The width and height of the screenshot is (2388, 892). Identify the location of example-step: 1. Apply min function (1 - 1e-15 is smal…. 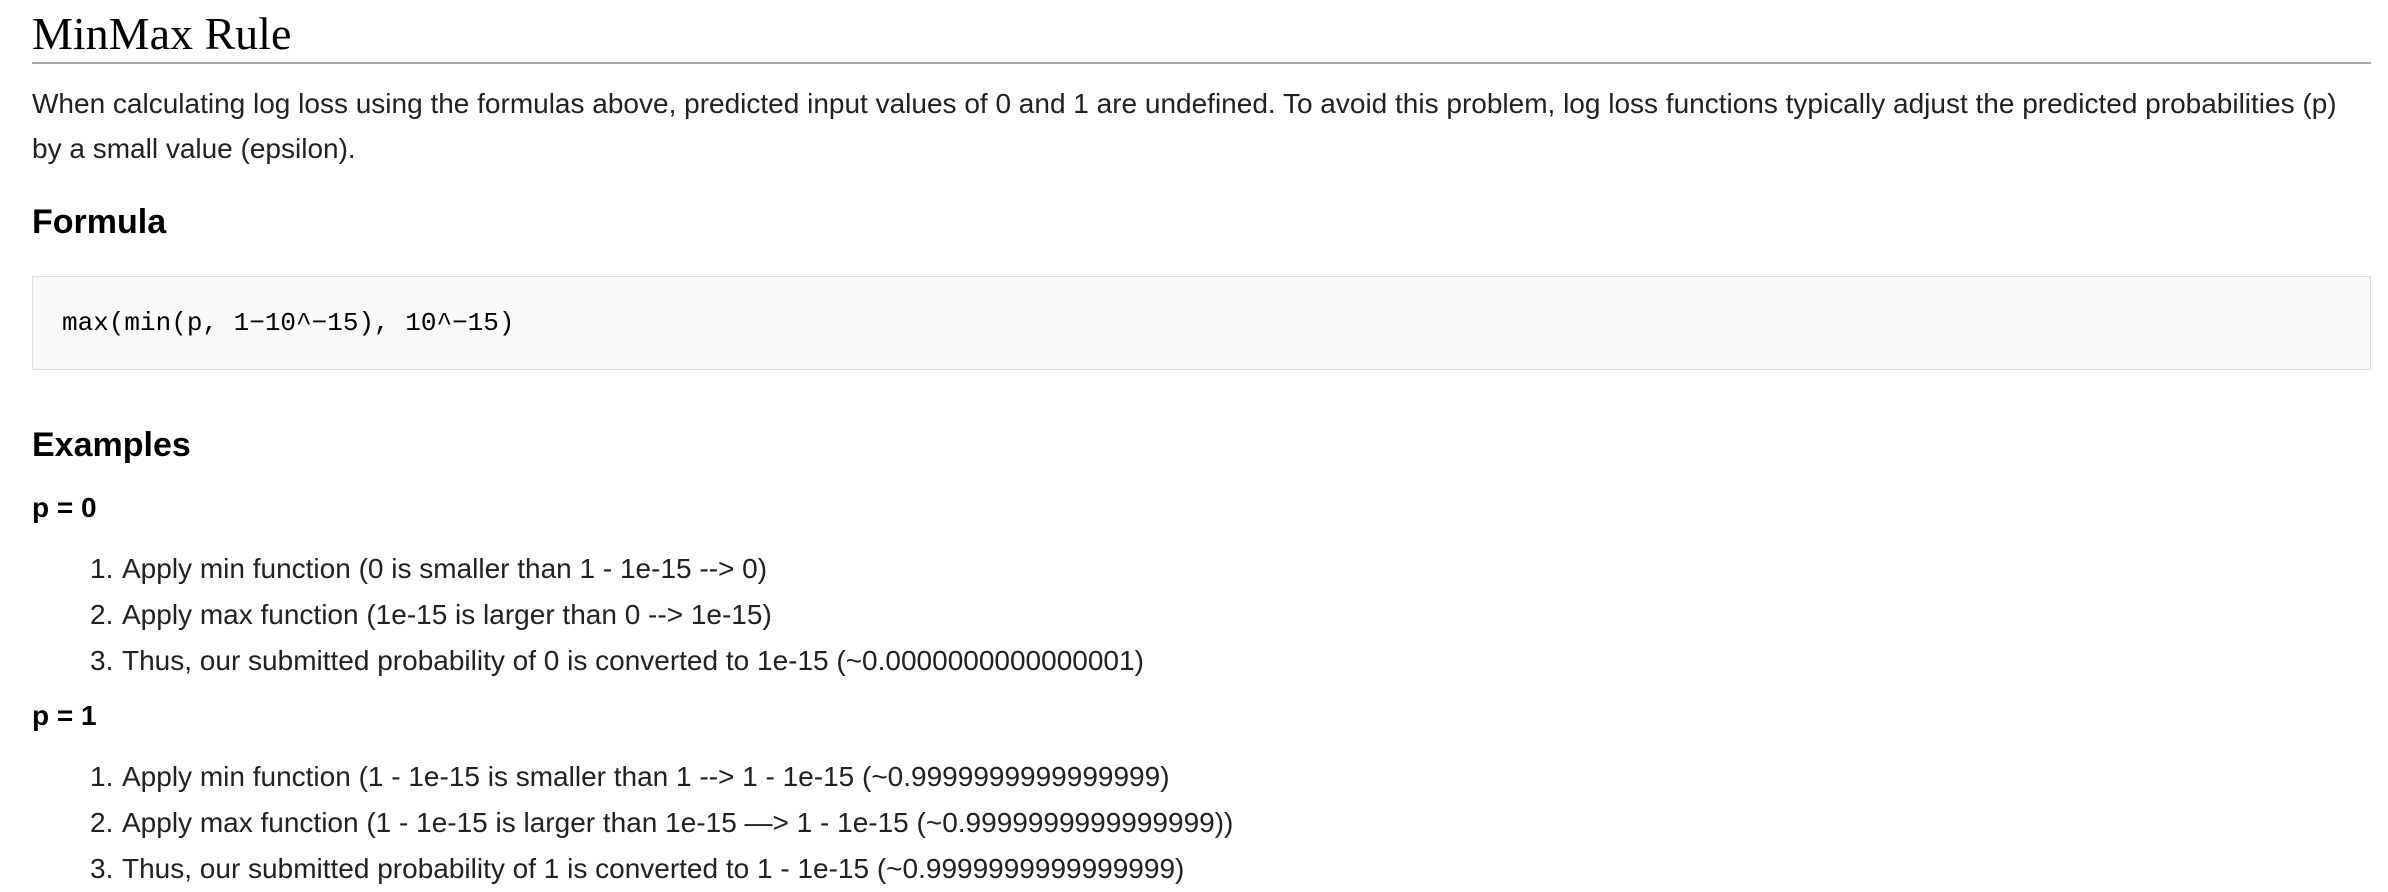
(661, 777).